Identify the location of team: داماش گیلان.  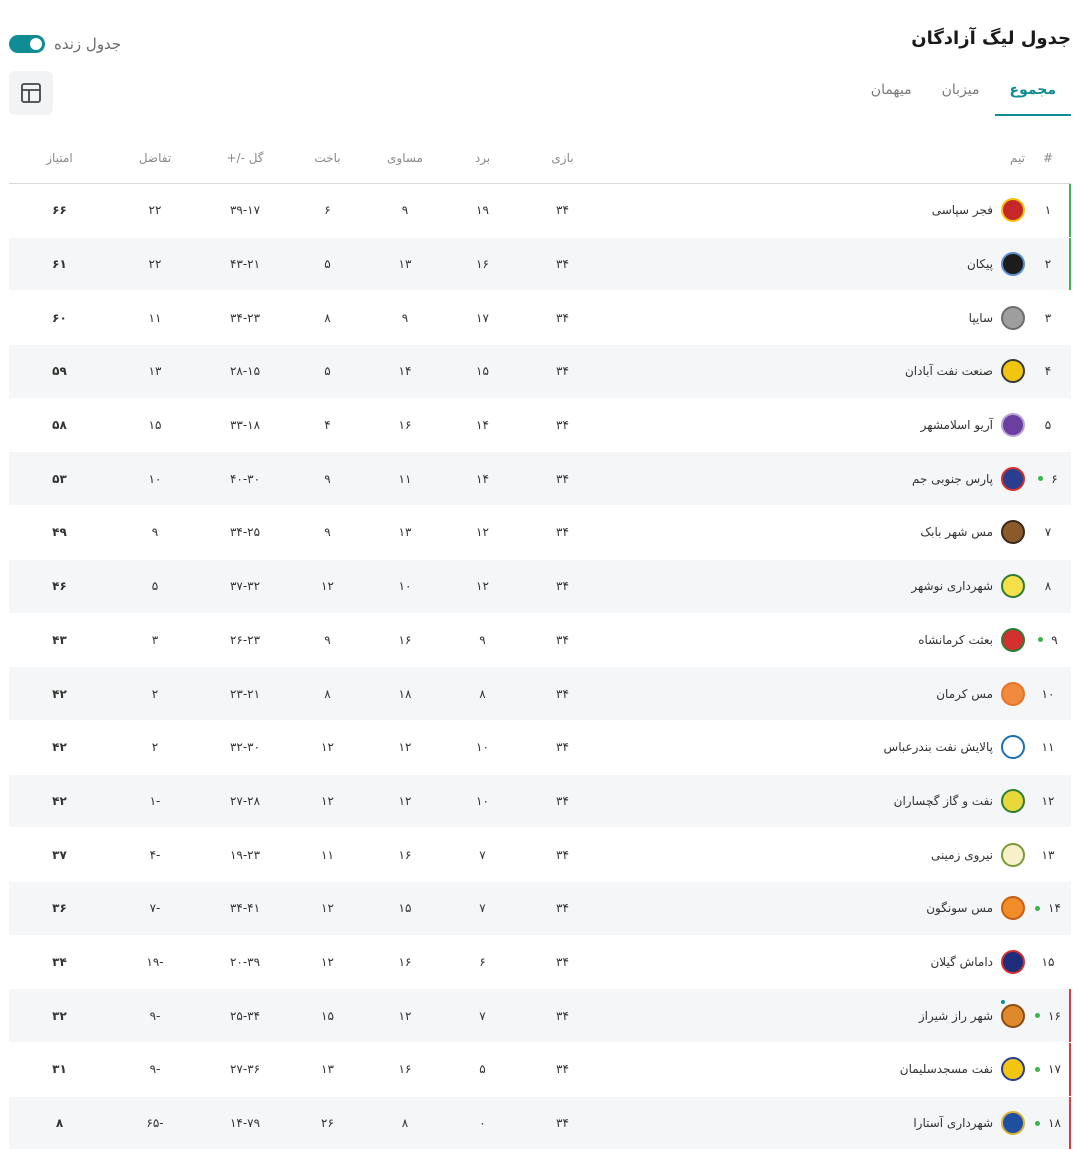
(815, 961).